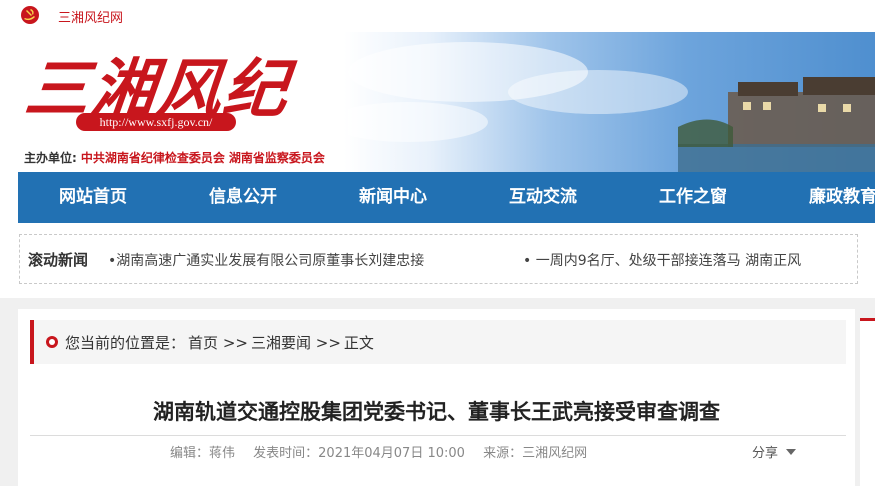 This screenshot has width=875, height=486. I want to click on site-name-link: 三湘风纪网, so click(90, 16).